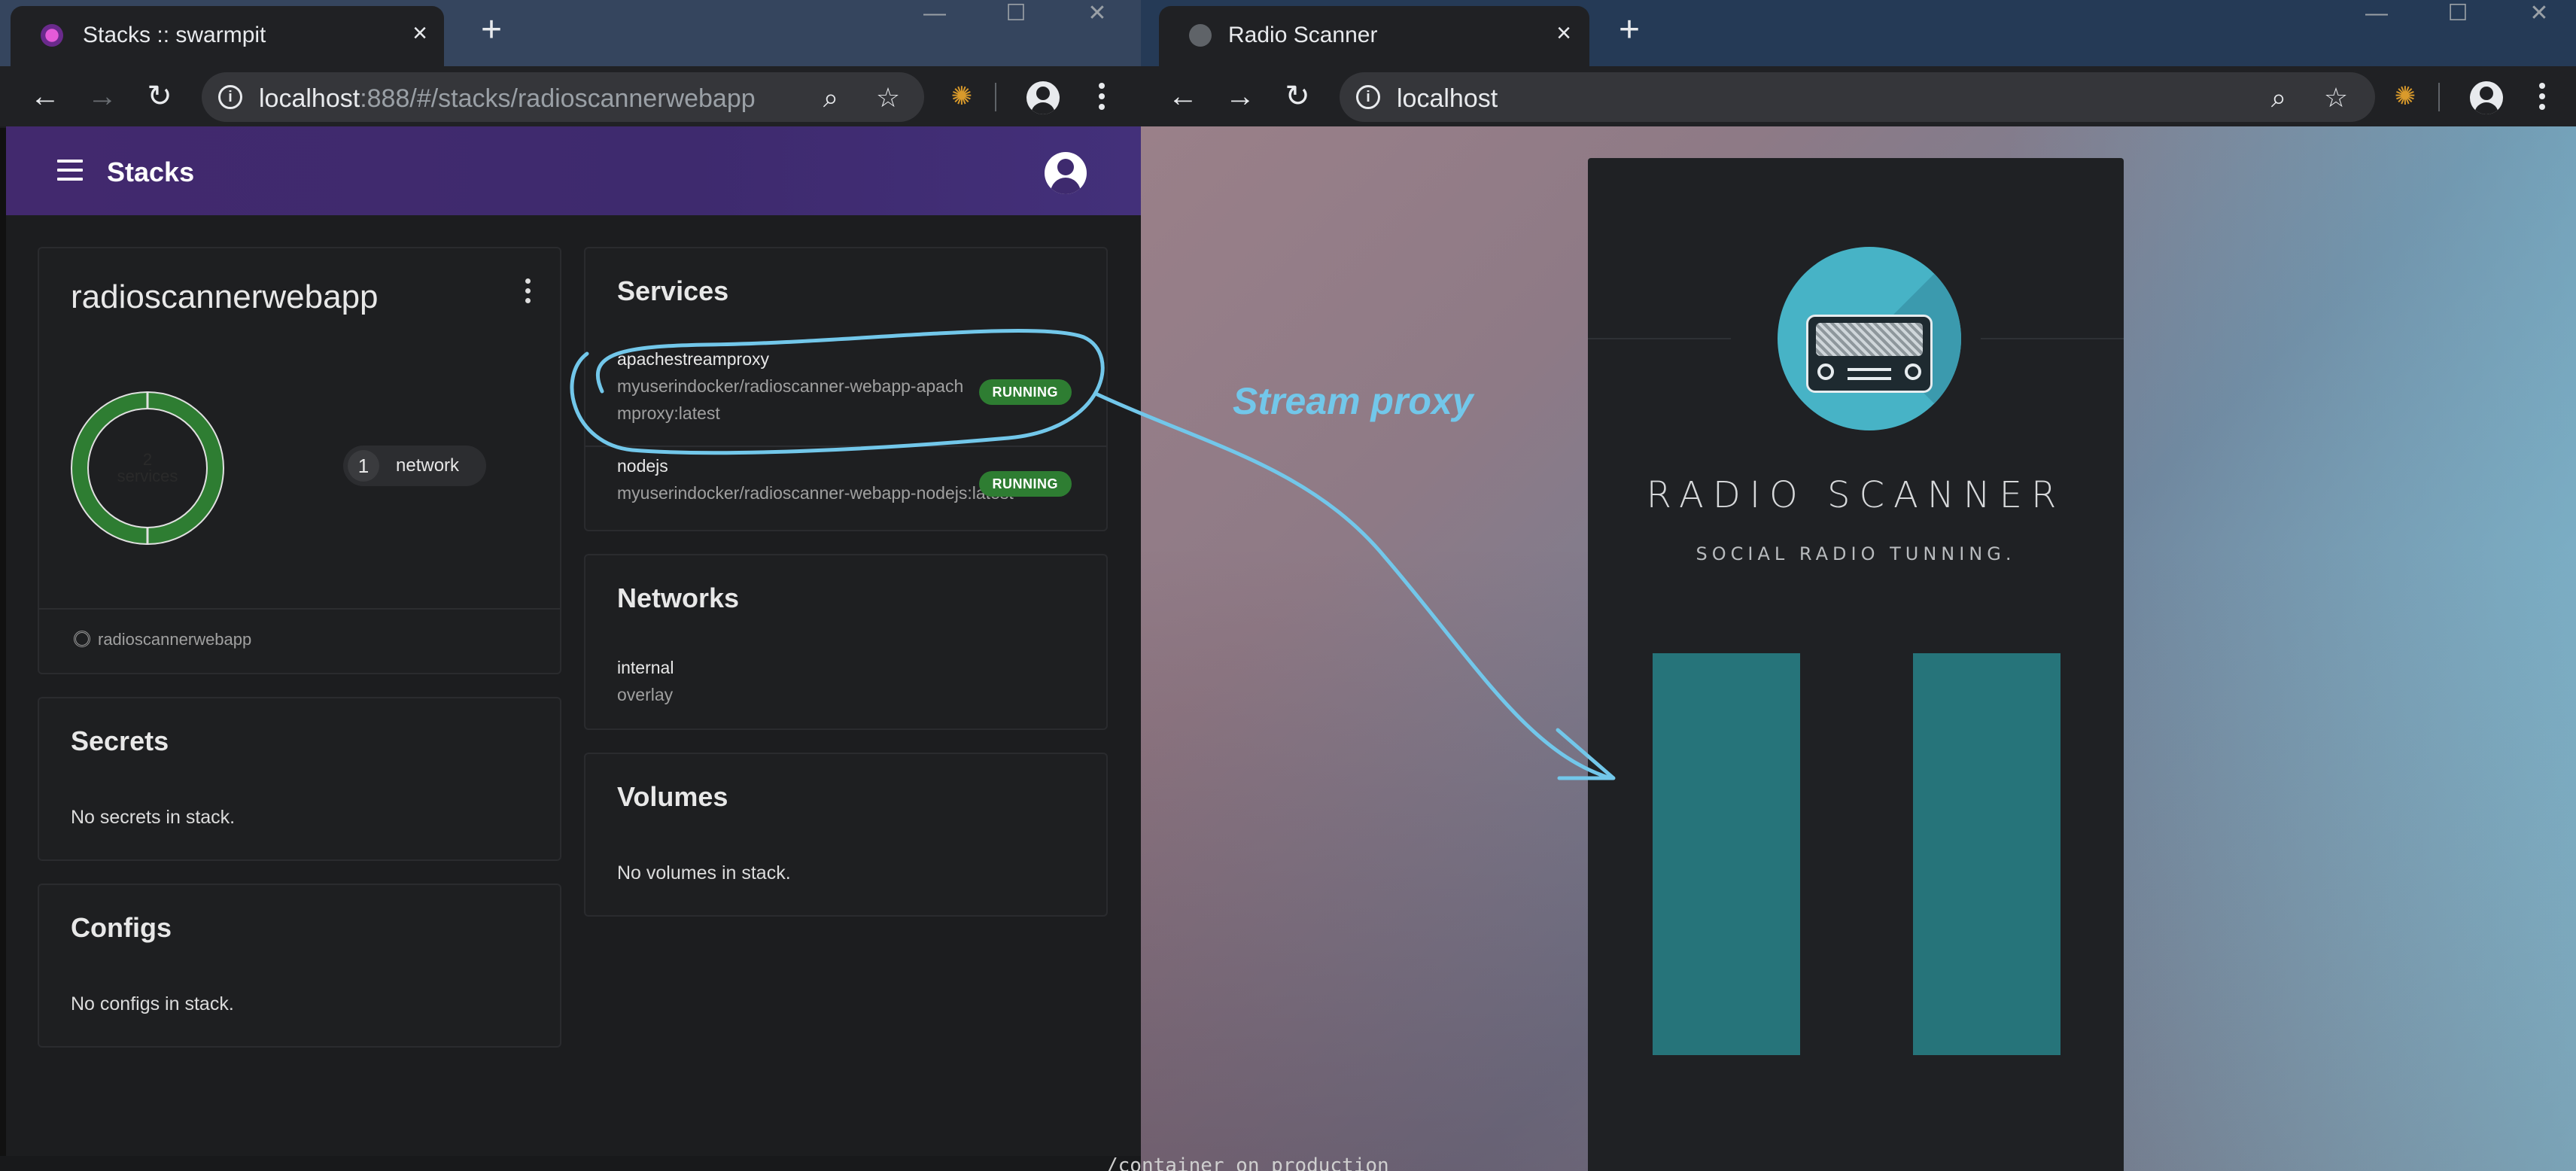 The image size is (2576, 1171). I want to click on account-icon, so click(1066, 173).